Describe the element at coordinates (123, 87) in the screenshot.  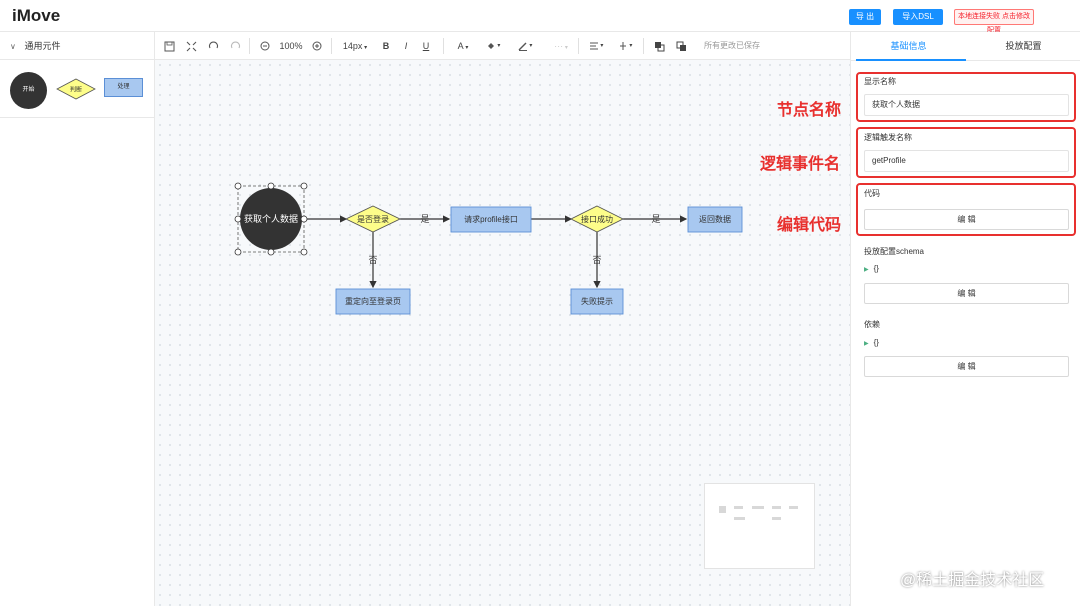
I see `process-component: 处理` at that location.